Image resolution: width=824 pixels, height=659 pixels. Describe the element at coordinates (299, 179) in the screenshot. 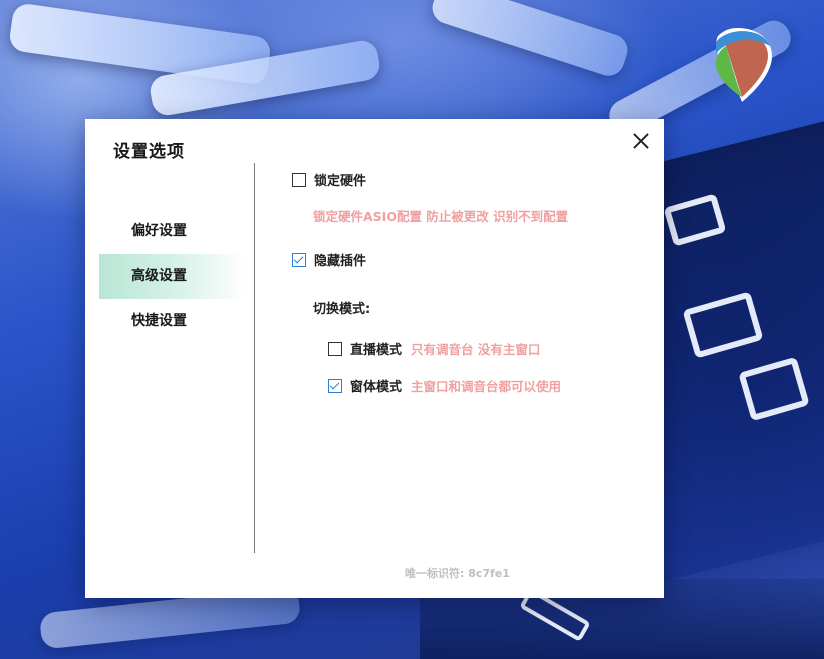

I see `lock-hardware-checkbox` at that location.